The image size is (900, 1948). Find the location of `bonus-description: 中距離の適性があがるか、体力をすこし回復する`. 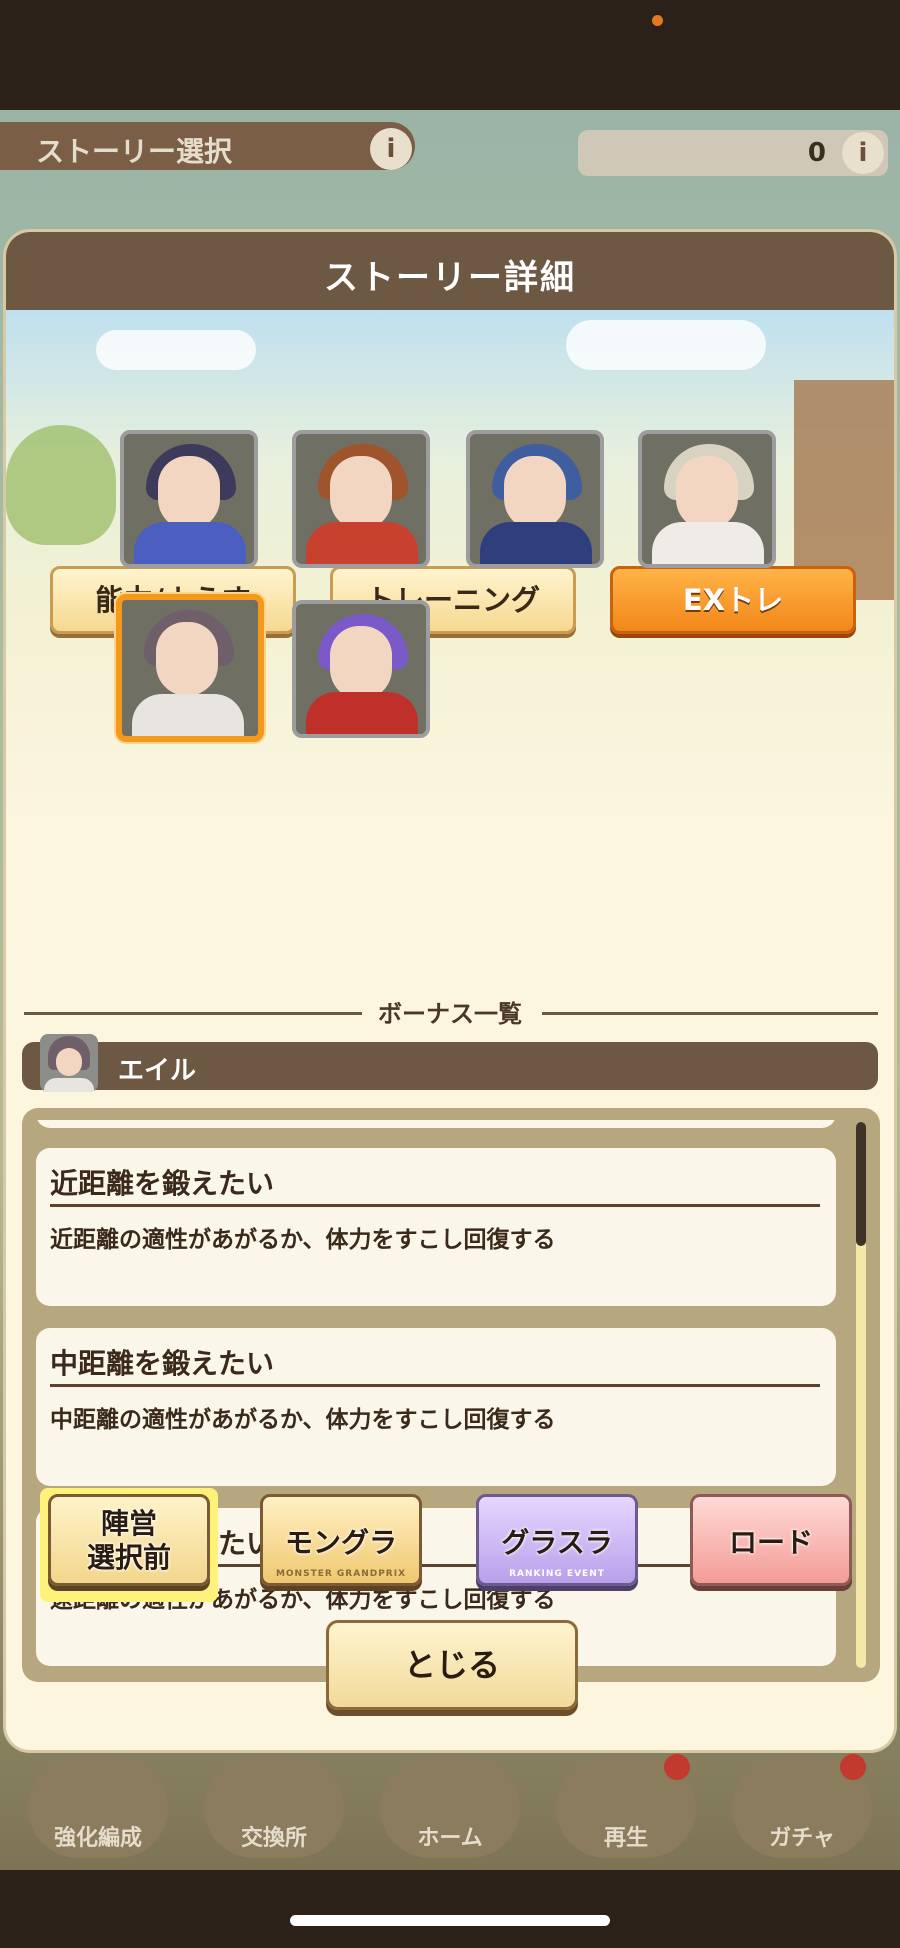

bonus-description: 中距離の適性があがるか、体力をすこし回復する is located at coordinates (303, 1420).